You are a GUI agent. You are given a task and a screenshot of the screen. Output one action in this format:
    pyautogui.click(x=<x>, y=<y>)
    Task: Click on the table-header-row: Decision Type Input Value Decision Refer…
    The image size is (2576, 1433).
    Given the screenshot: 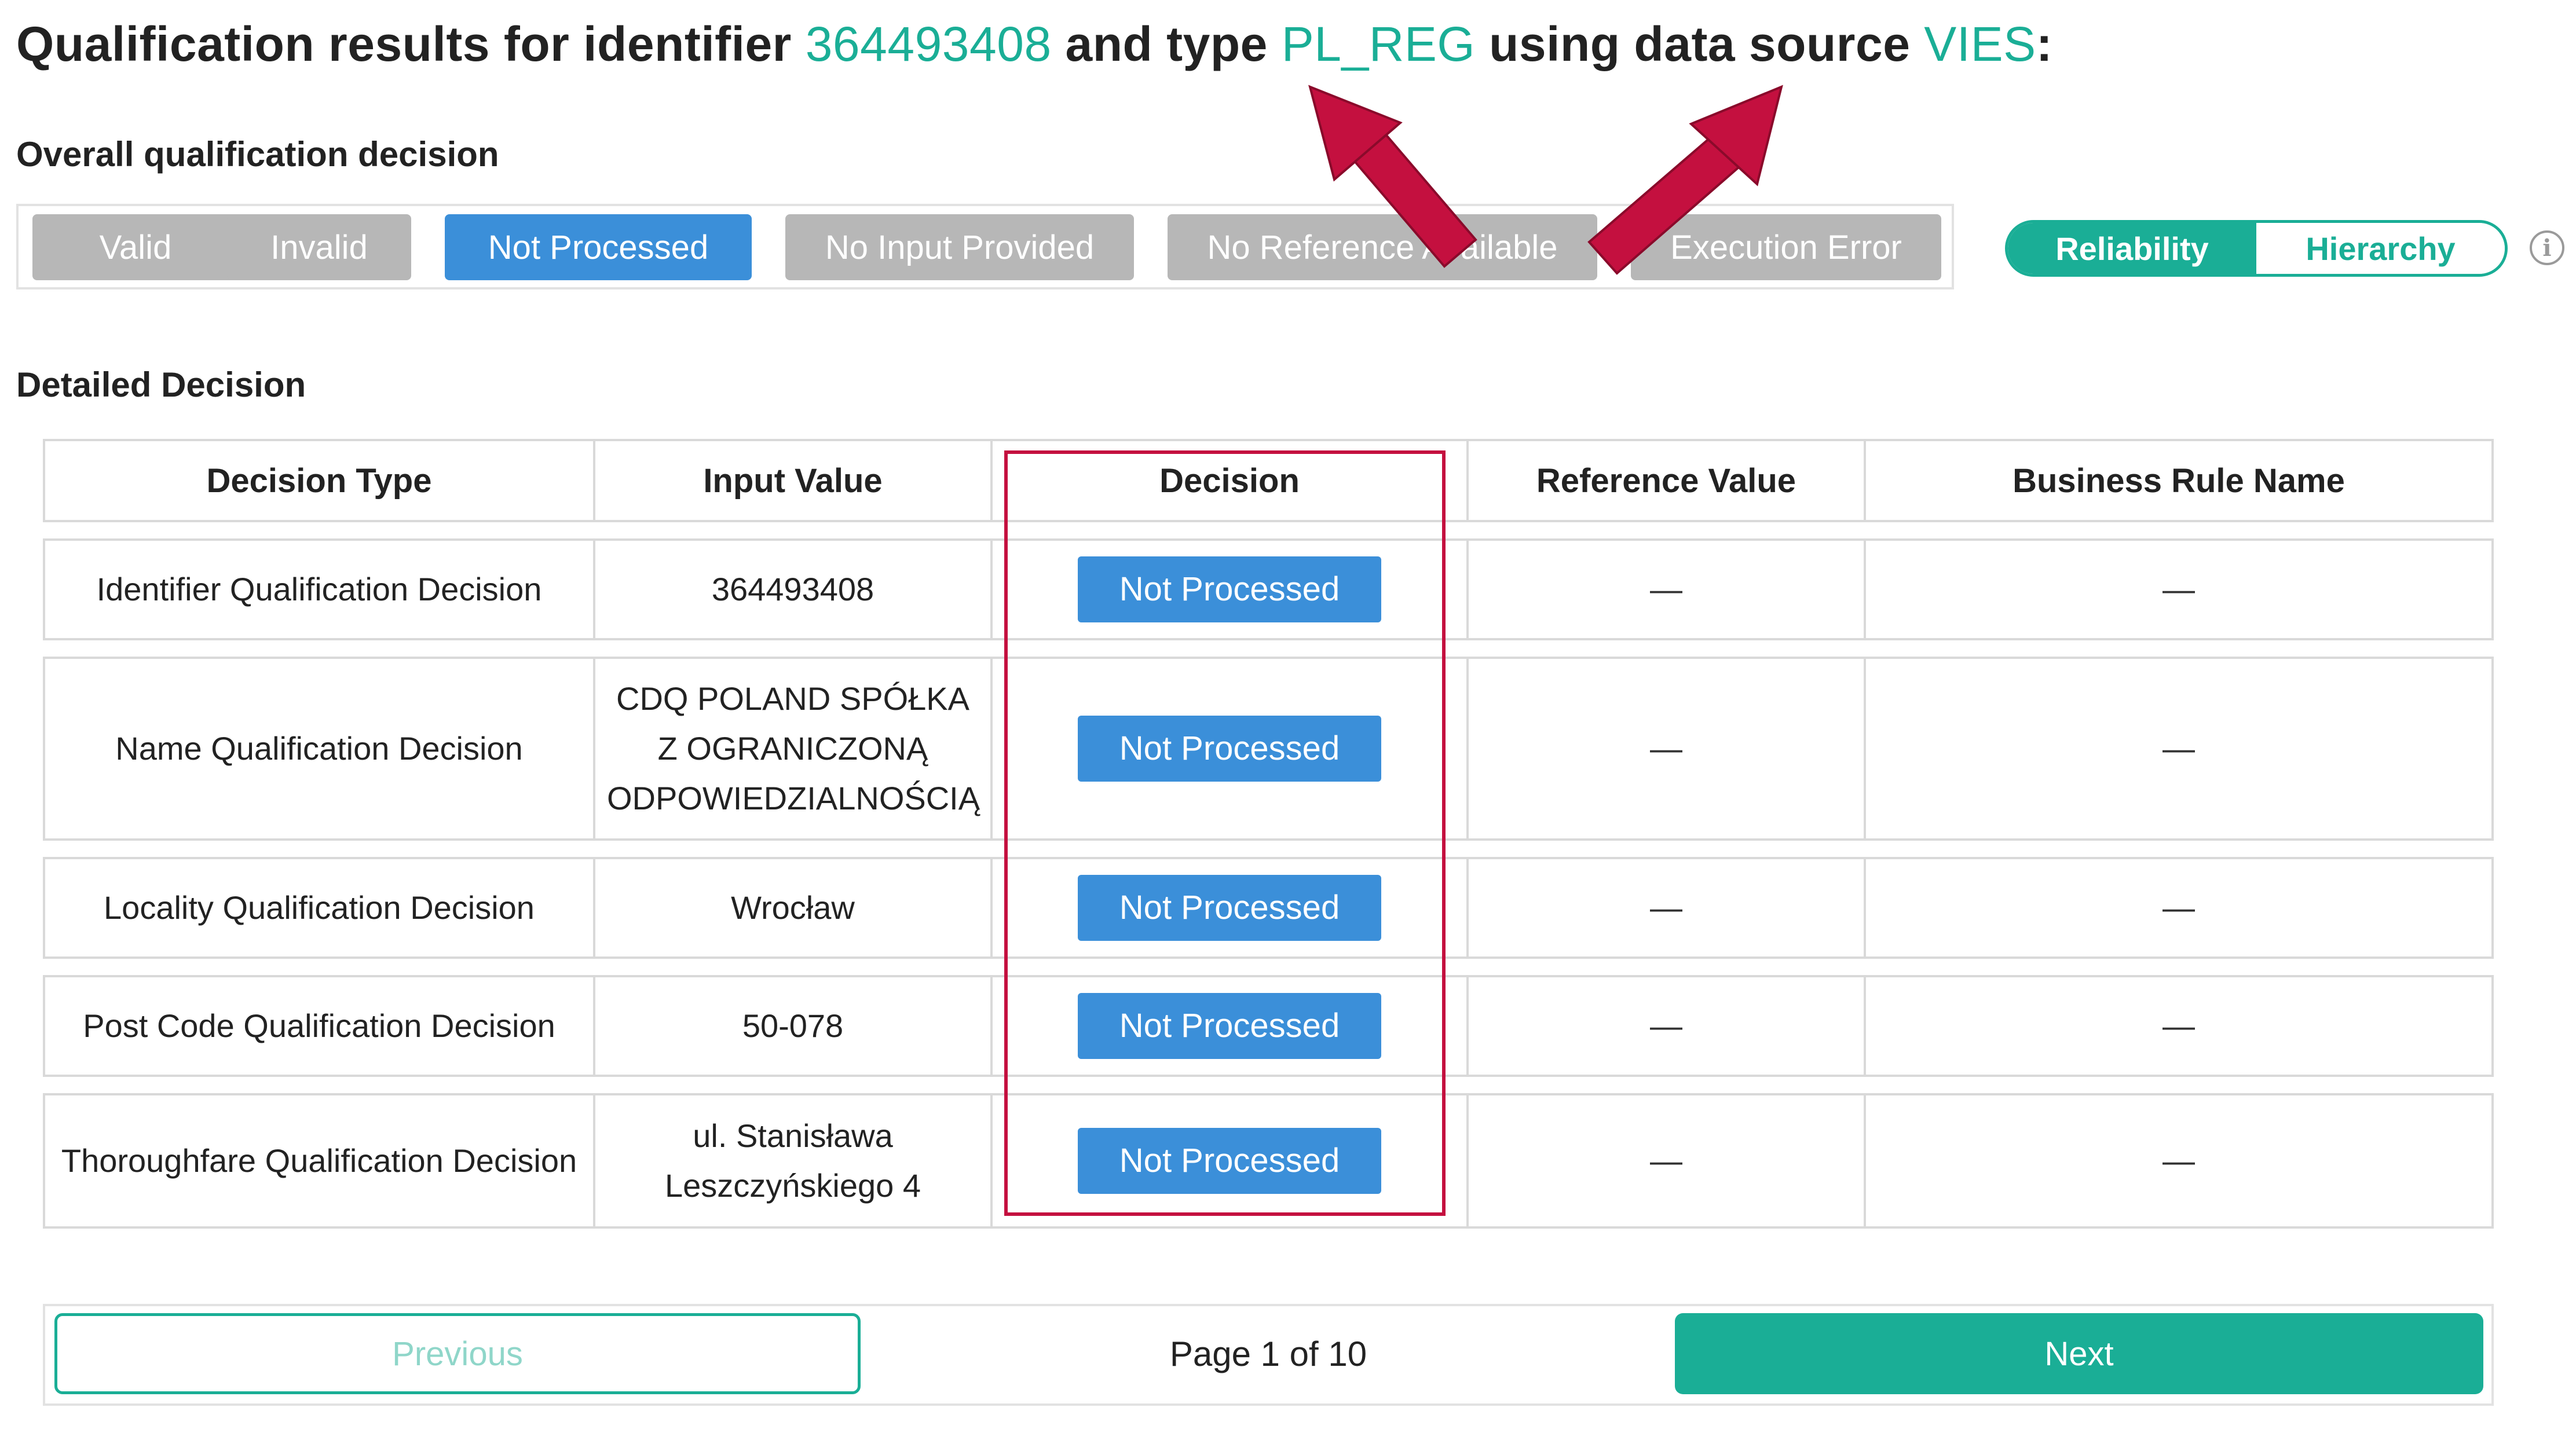 What is the action you would take?
    pyautogui.click(x=1268, y=480)
    